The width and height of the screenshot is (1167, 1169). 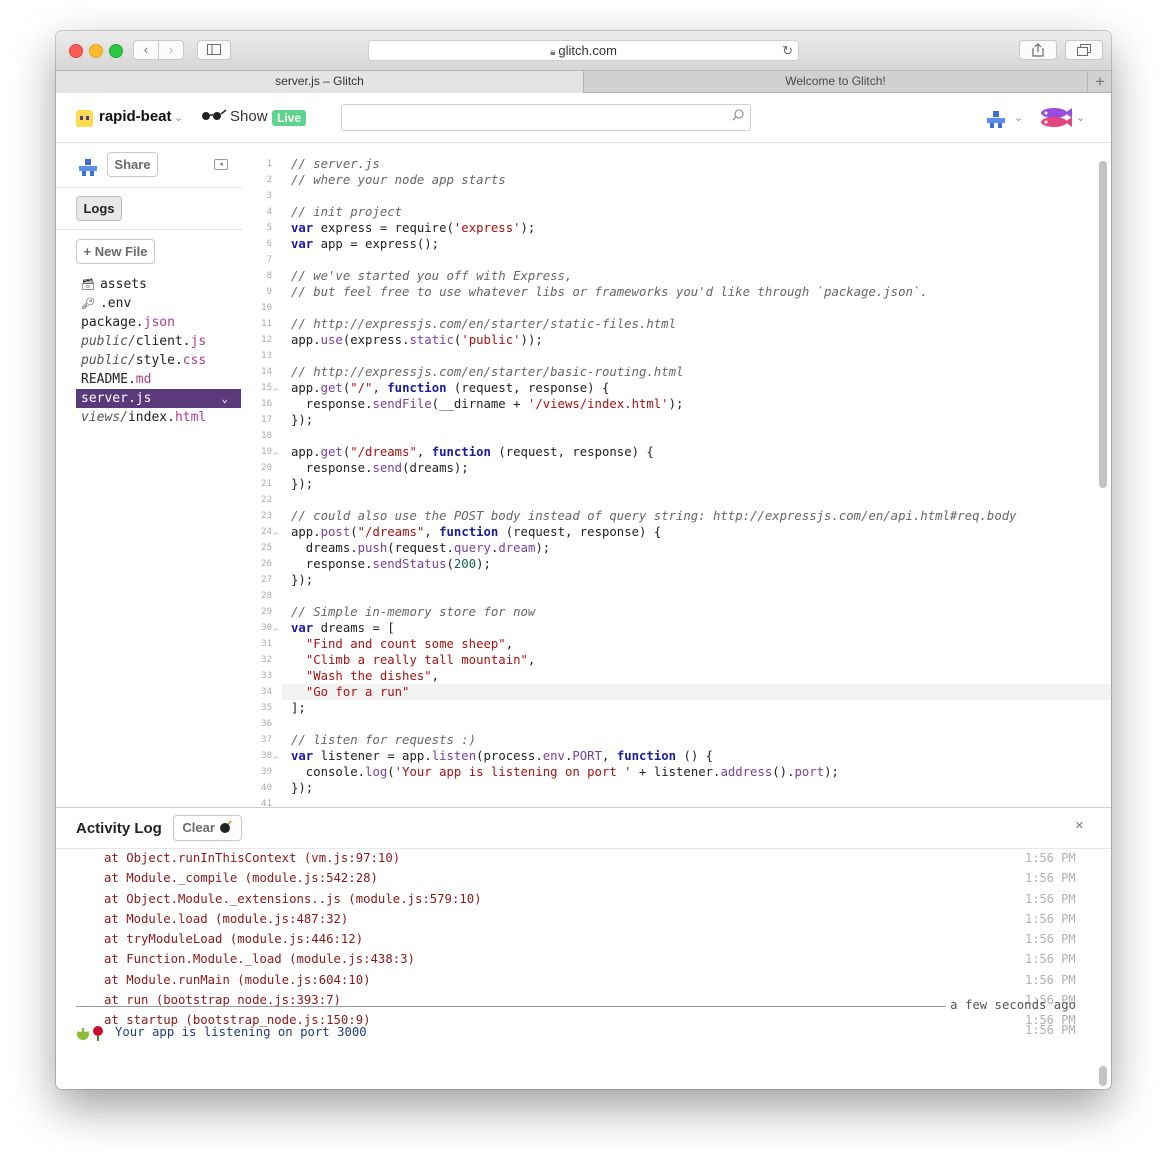 I want to click on code-line: 4 // init project, so click(x=676, y=212).